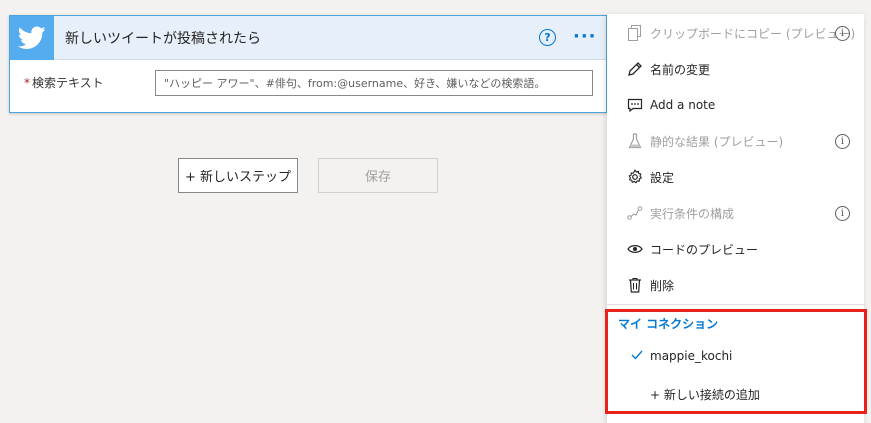 This screenshot has width=871, height=423. I want to click on twitter-icon, so click(32, 37).